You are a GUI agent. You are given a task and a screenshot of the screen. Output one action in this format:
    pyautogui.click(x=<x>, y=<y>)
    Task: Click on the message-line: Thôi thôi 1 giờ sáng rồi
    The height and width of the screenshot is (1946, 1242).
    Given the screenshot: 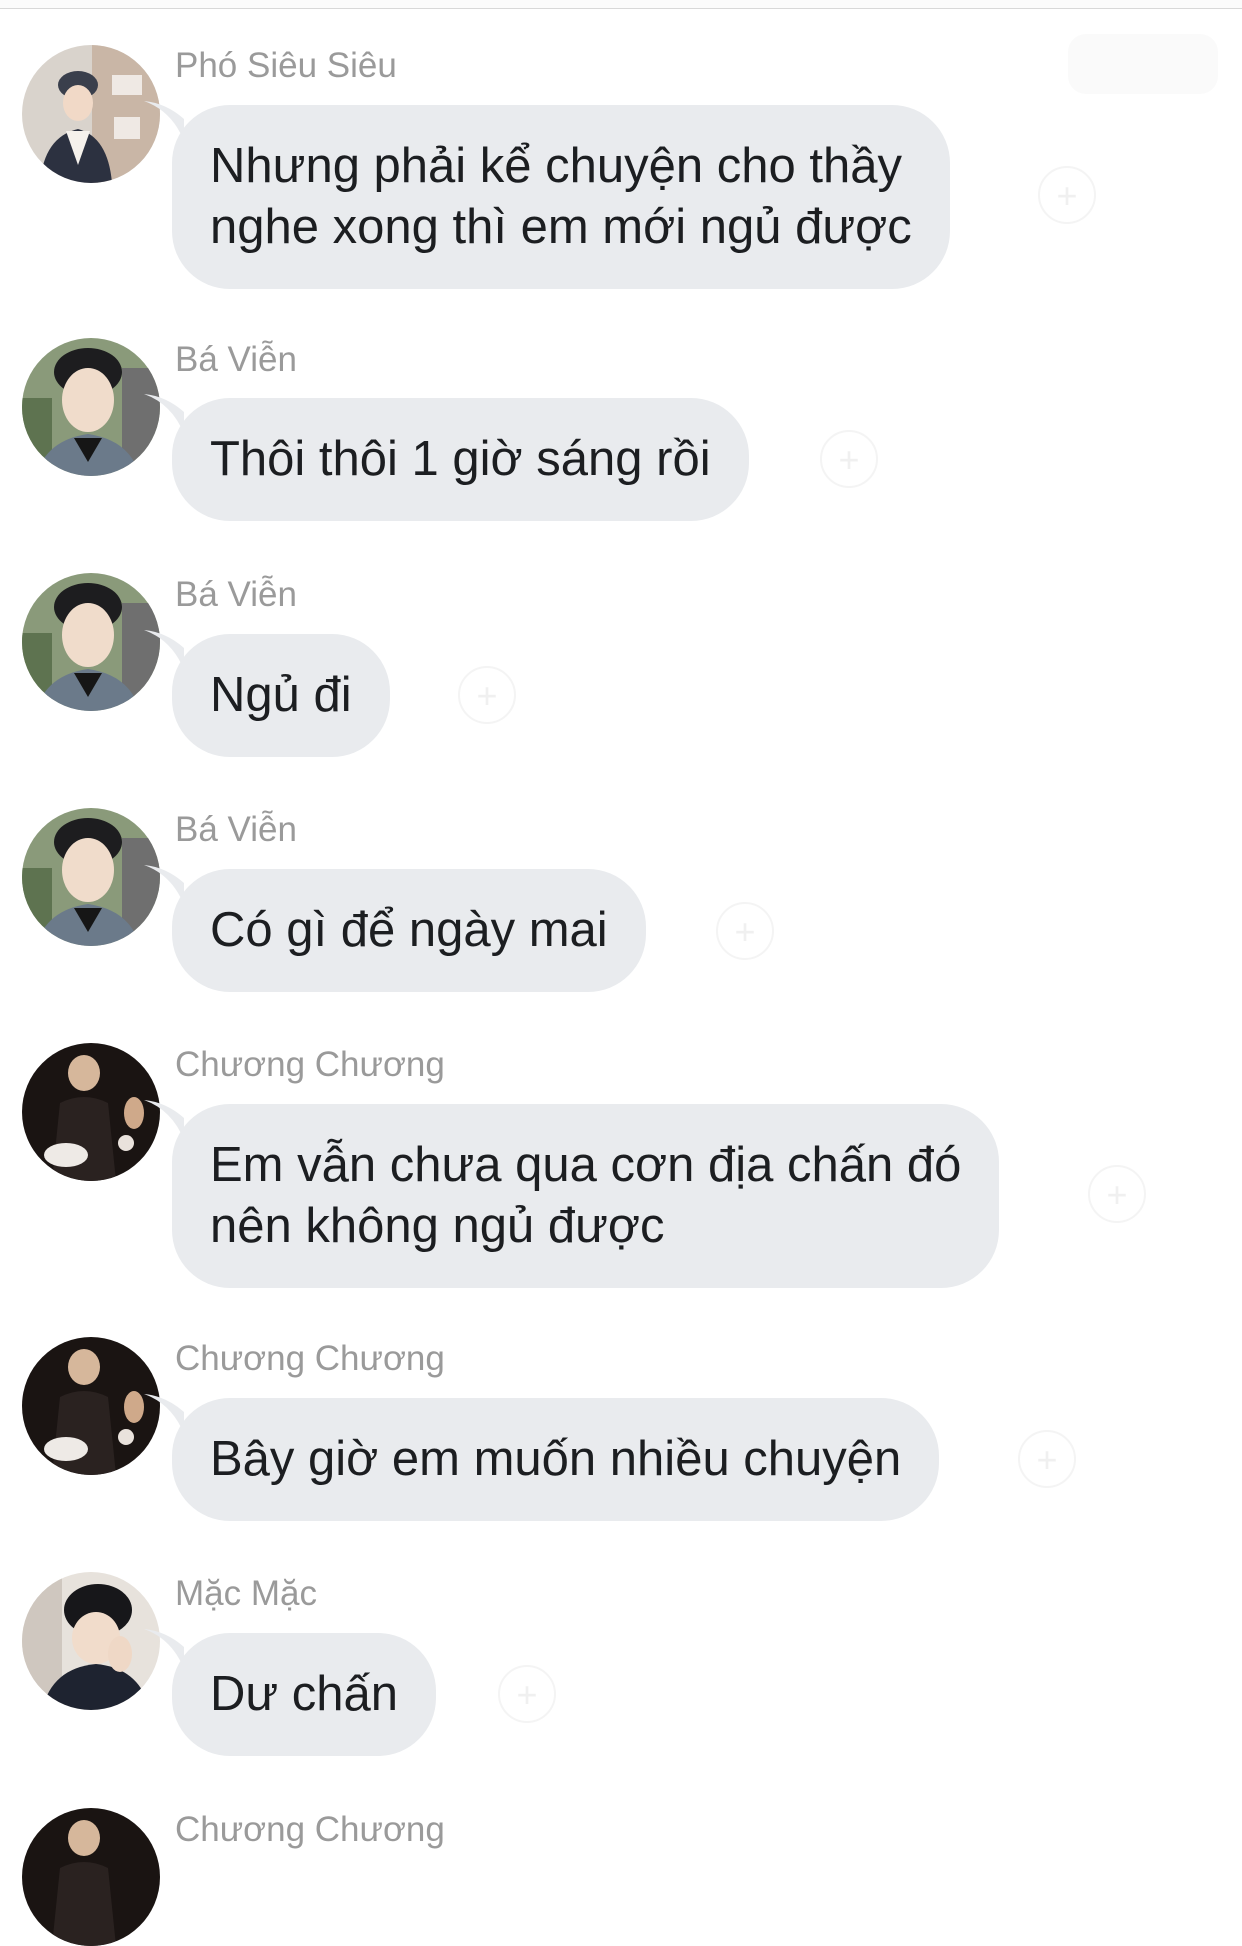 What is the action you would take?
    pyautogui.click(x=460, y=459)
    